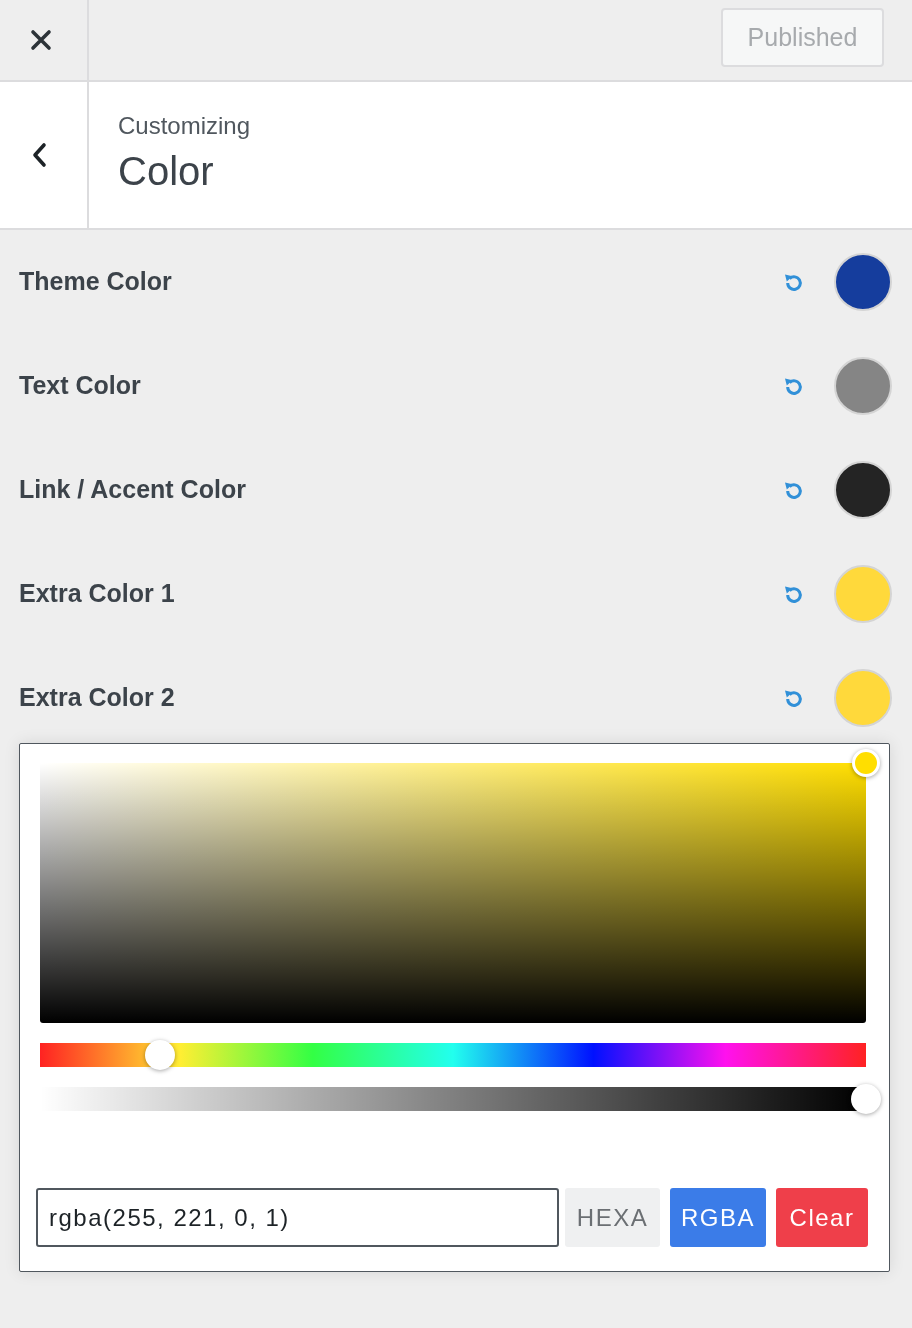 This screenshot has width=912, height=1328. Describe the element at coordinates (718, 1217) in the screenshot. I see `format-tab: RGBA` at that location.